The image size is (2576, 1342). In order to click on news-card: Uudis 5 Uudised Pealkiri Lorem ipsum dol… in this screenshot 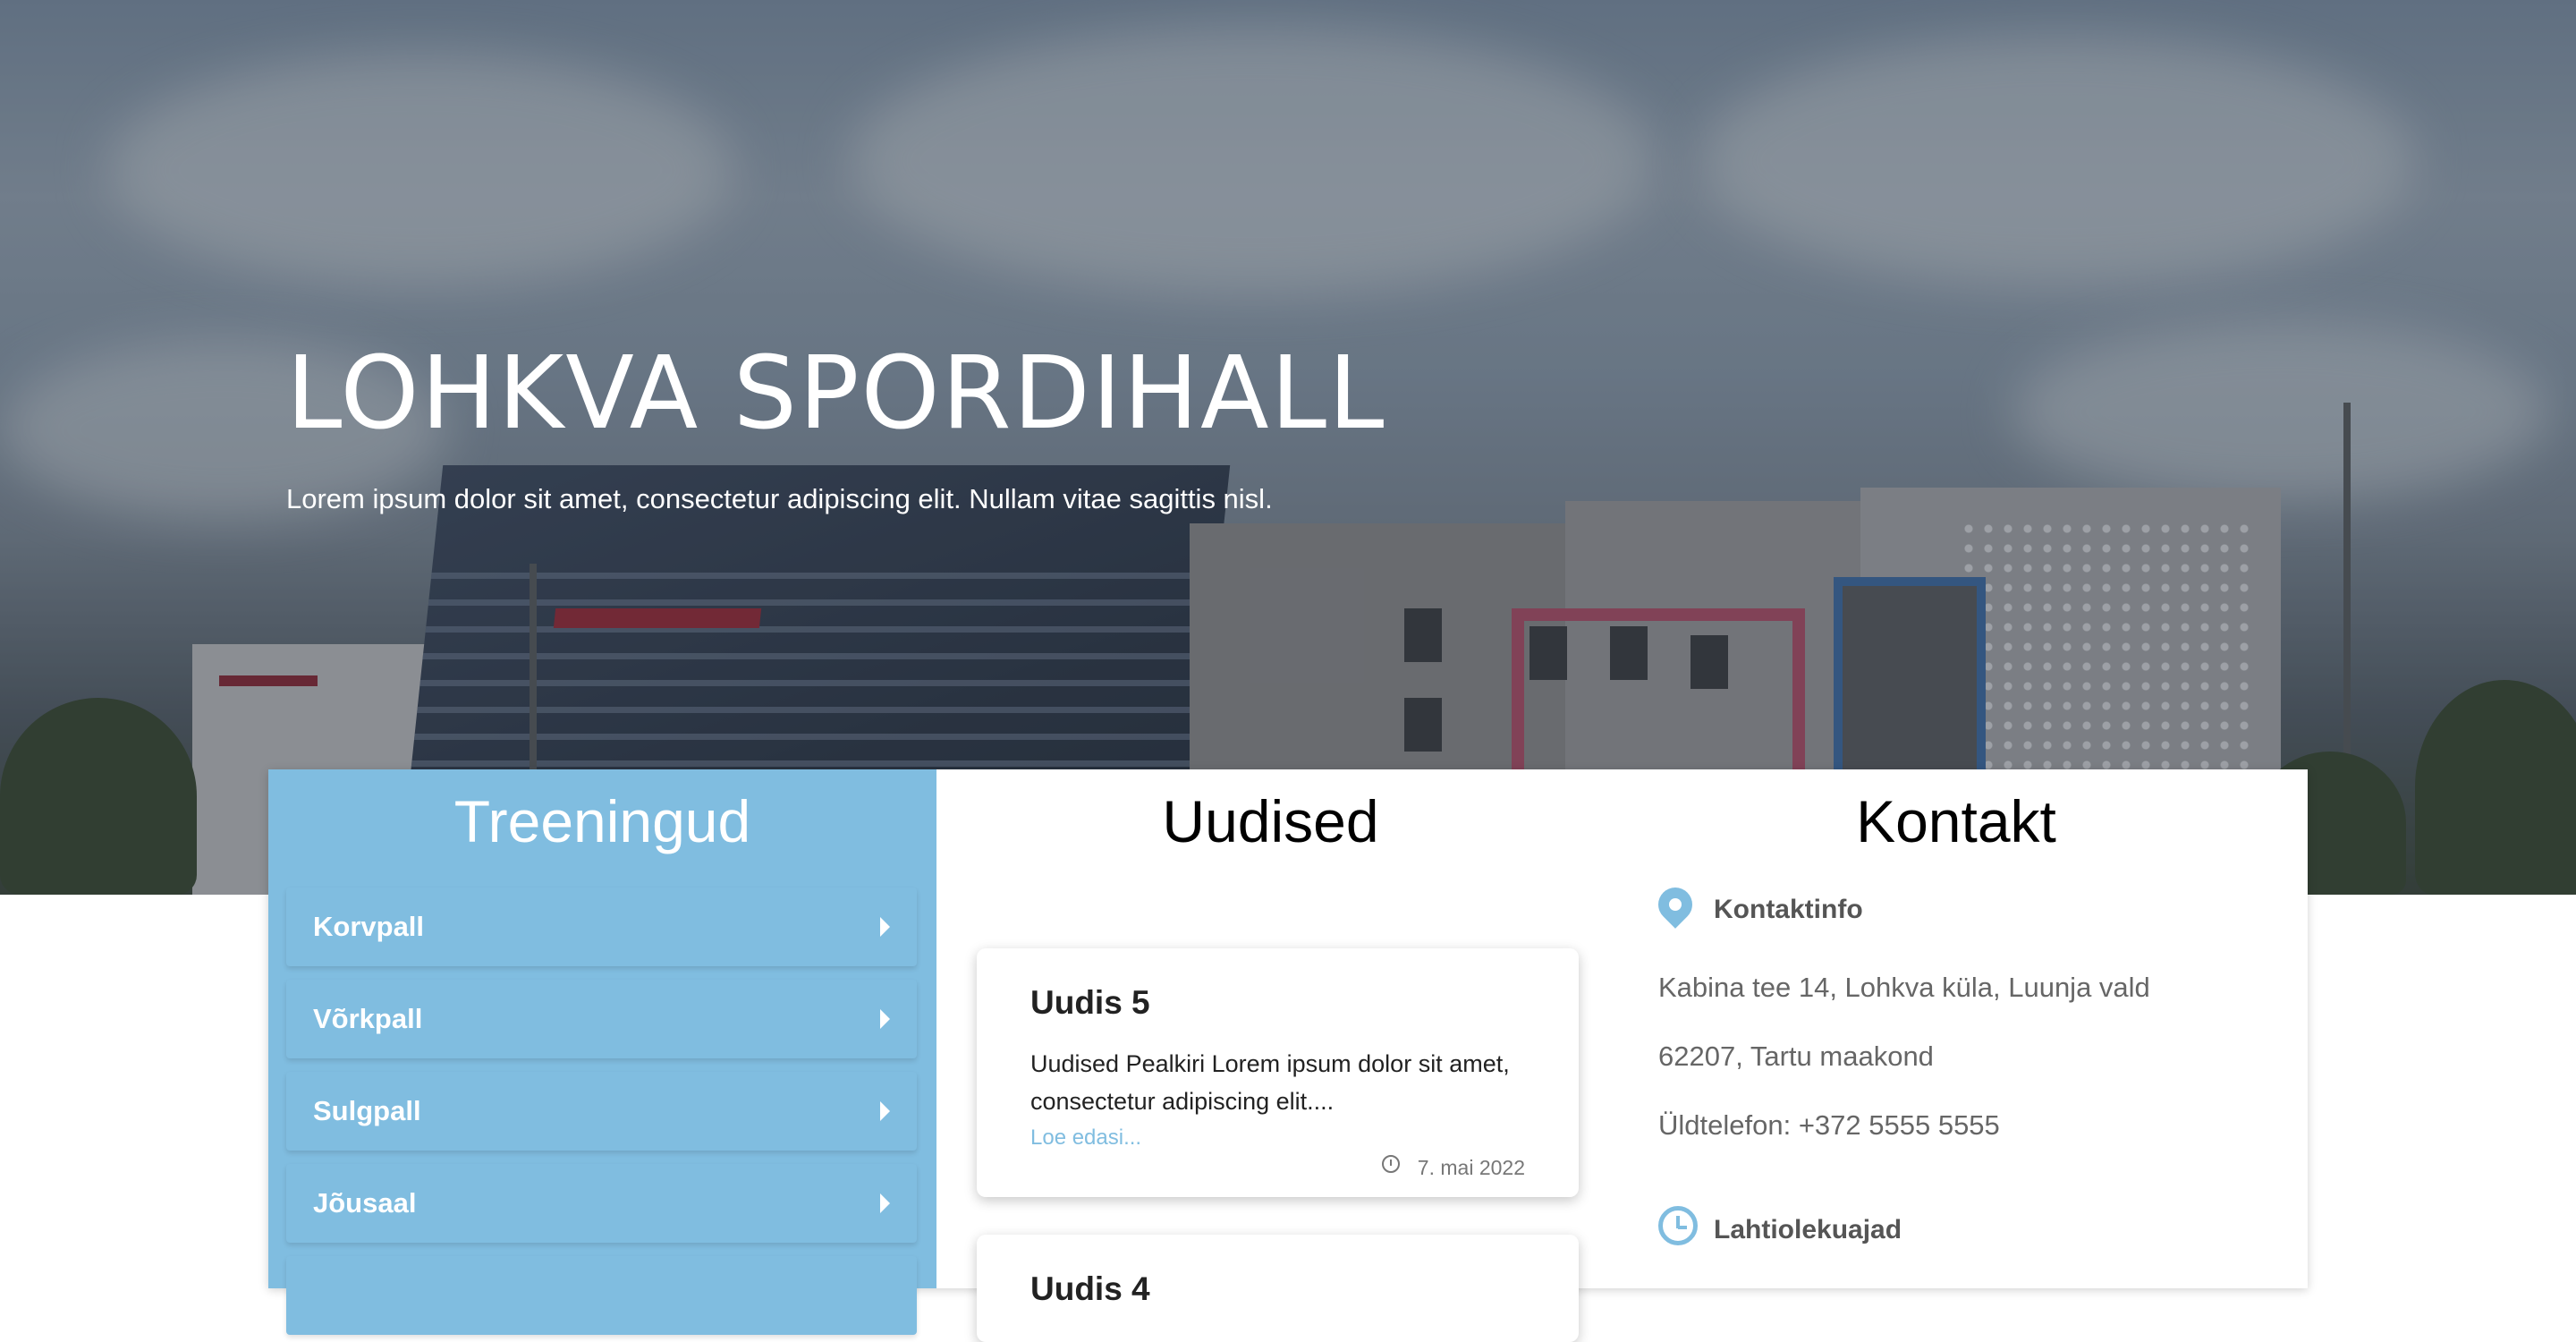, I will do `click(1278, 1072)`.